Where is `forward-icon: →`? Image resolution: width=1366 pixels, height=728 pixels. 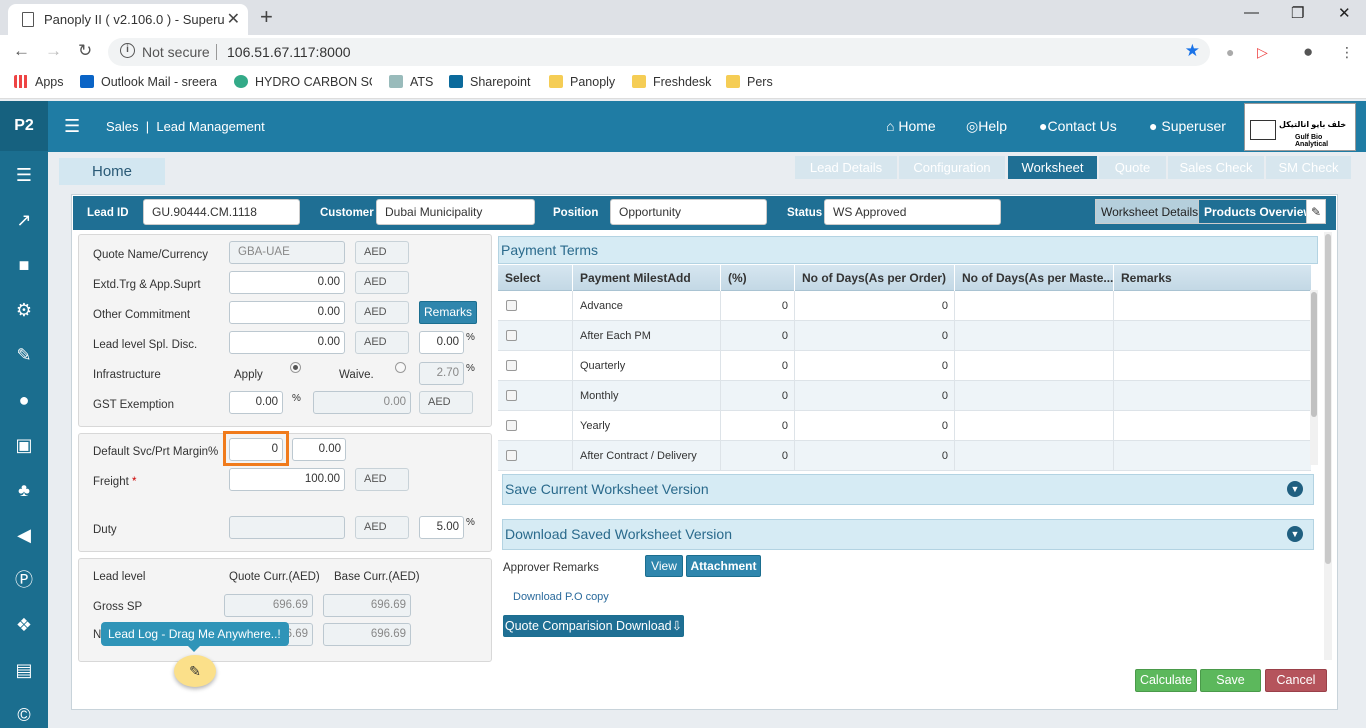 forward-icon: → is located at coordinates (53, 51).